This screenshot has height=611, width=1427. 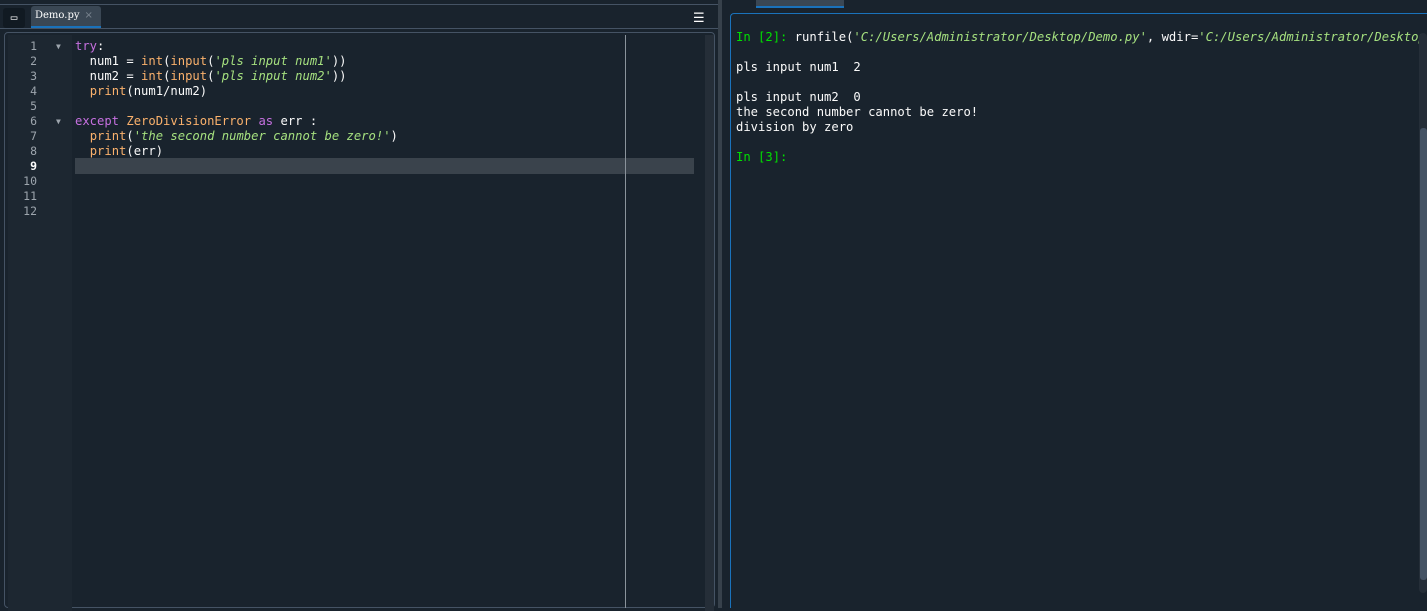 I want to click on code-line: num1 = int(input('pls input num1')), so click(x=211, y=61).